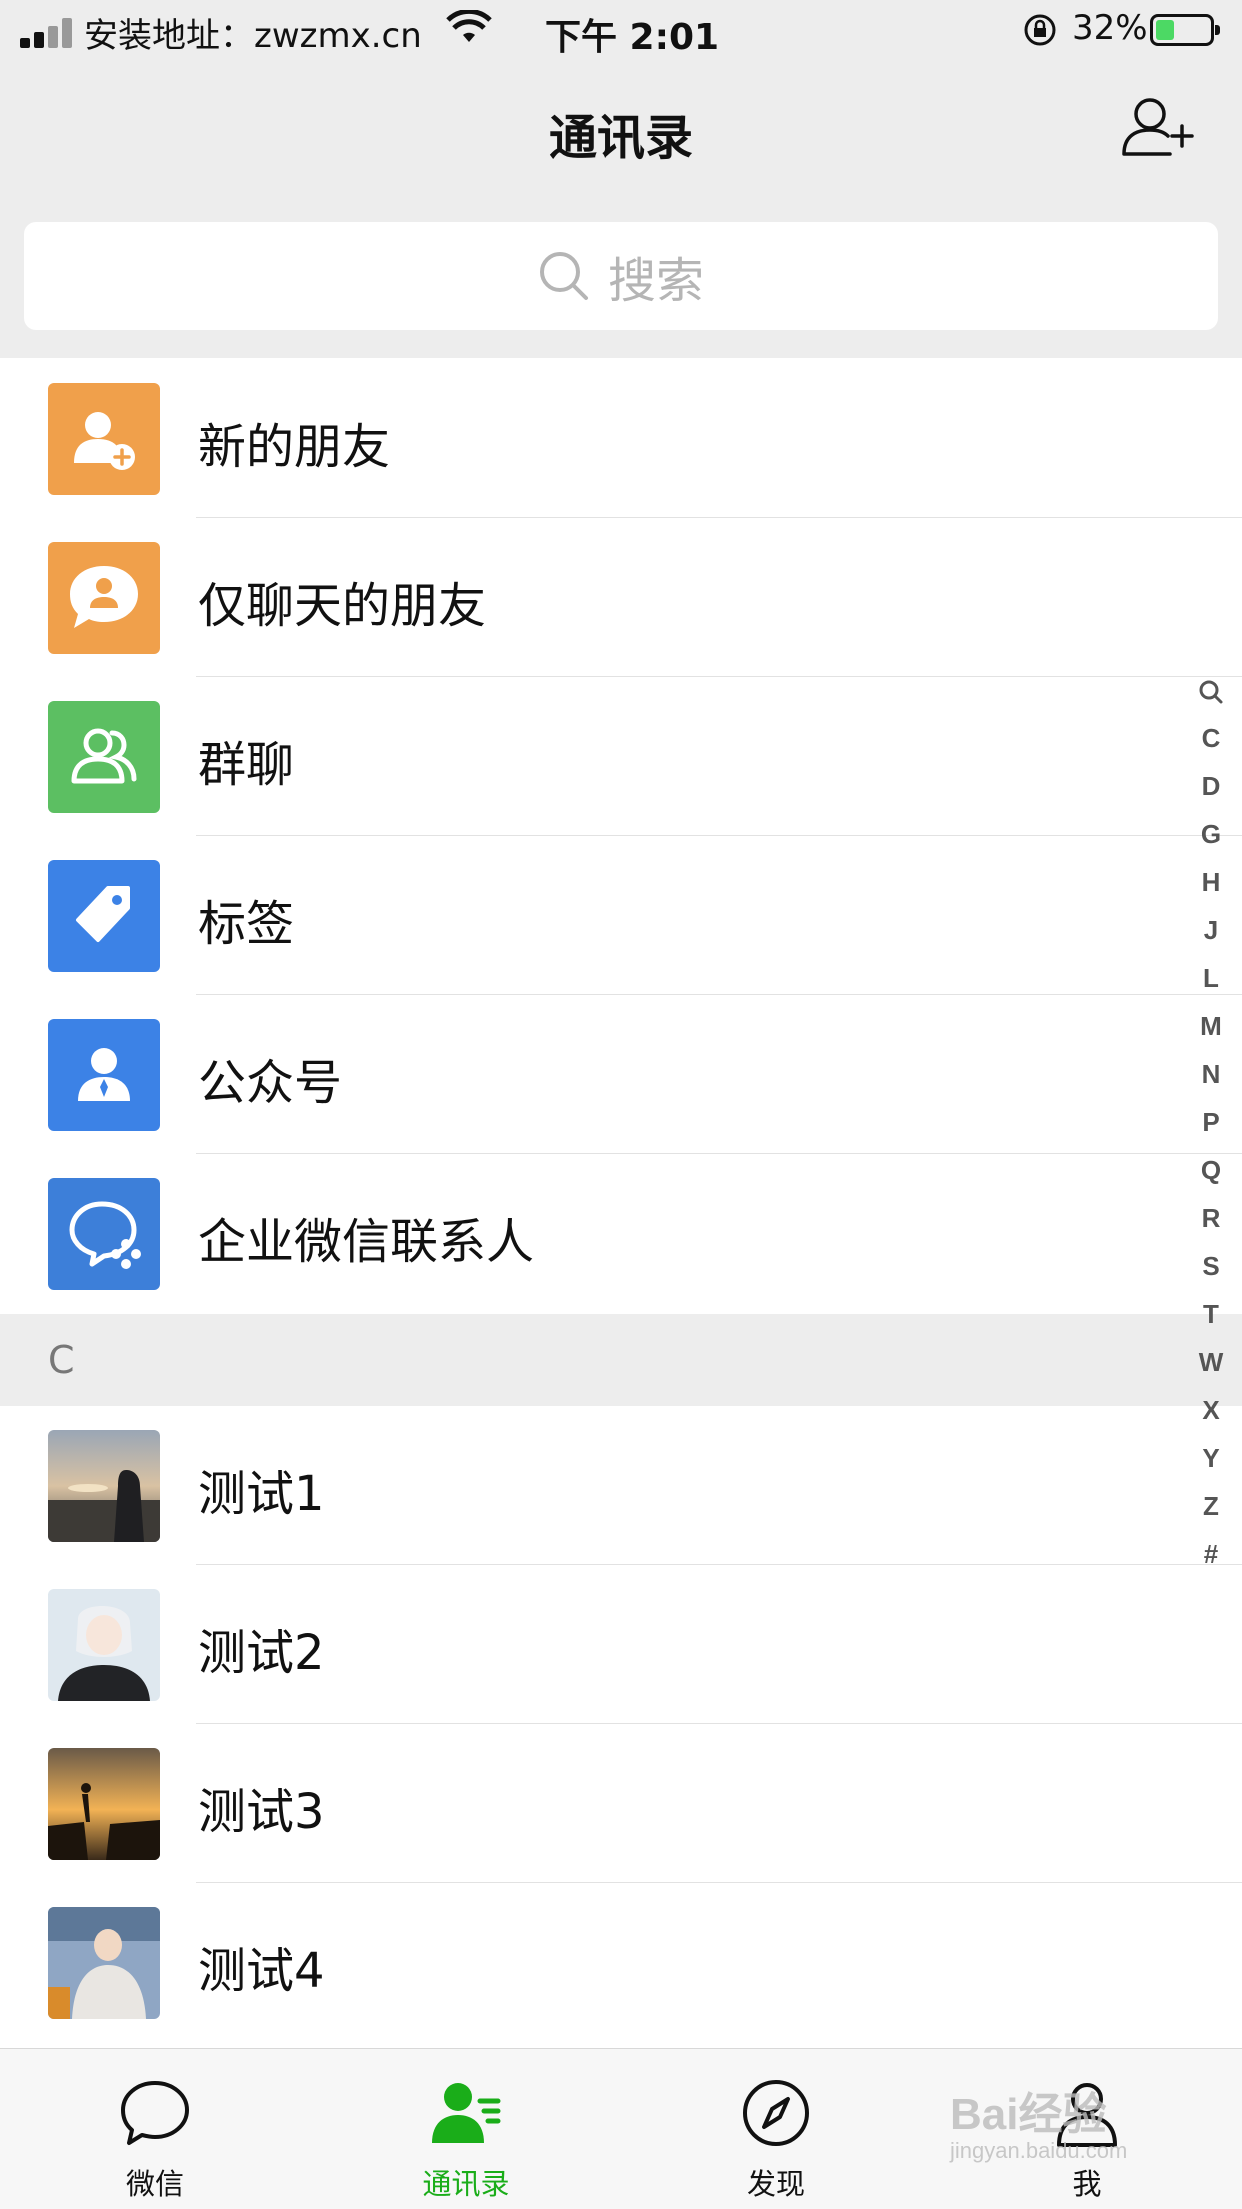  What do you see at coordinates (1211, 690) in the screenshot?
I see `index-search-icon` at bounding box center [1211, 690].